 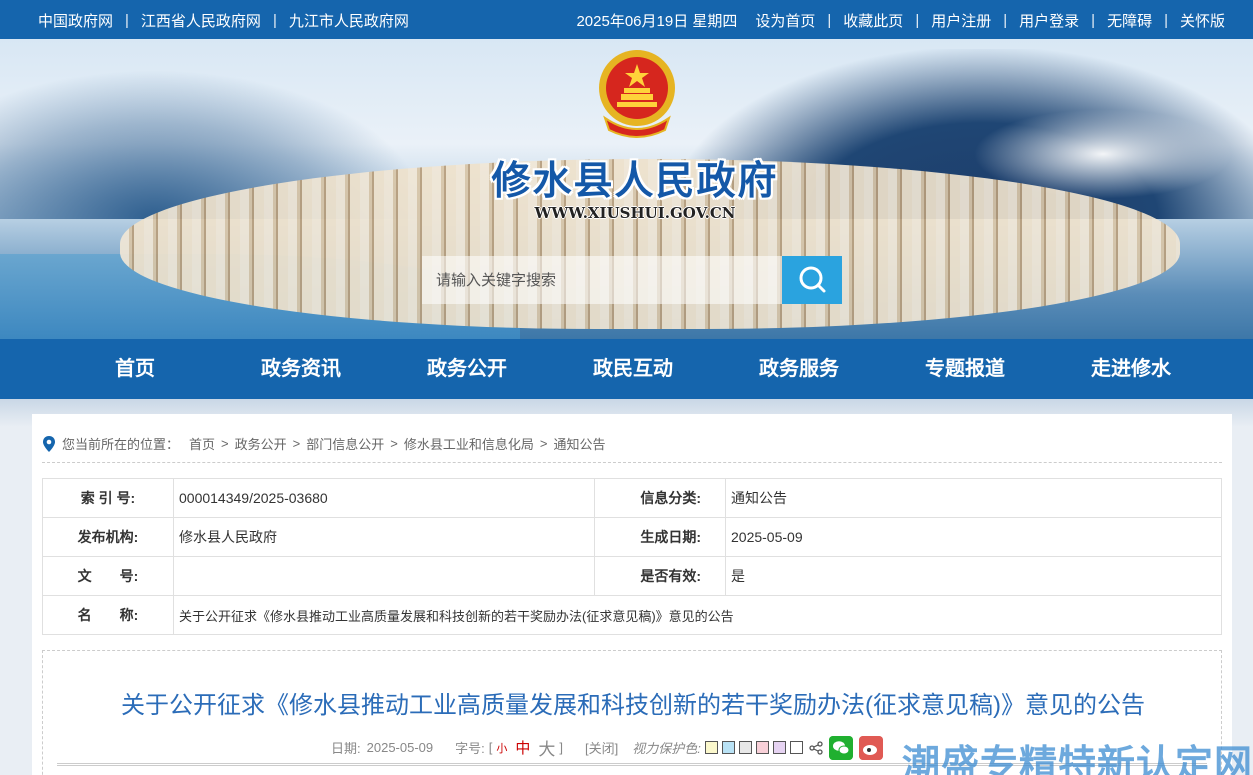 What do you see at coordinates (660, 576) in the screenshot?
I see `valid-label: 是否有效:` at bounding box center [660, 576].